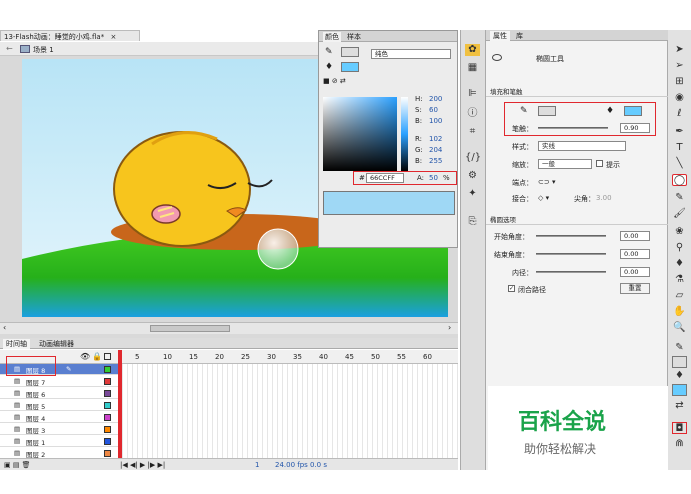  Describe the element at coordinates (679, 98) in the screenshot. I see `3d-rotation-icon: ◉` at that location.